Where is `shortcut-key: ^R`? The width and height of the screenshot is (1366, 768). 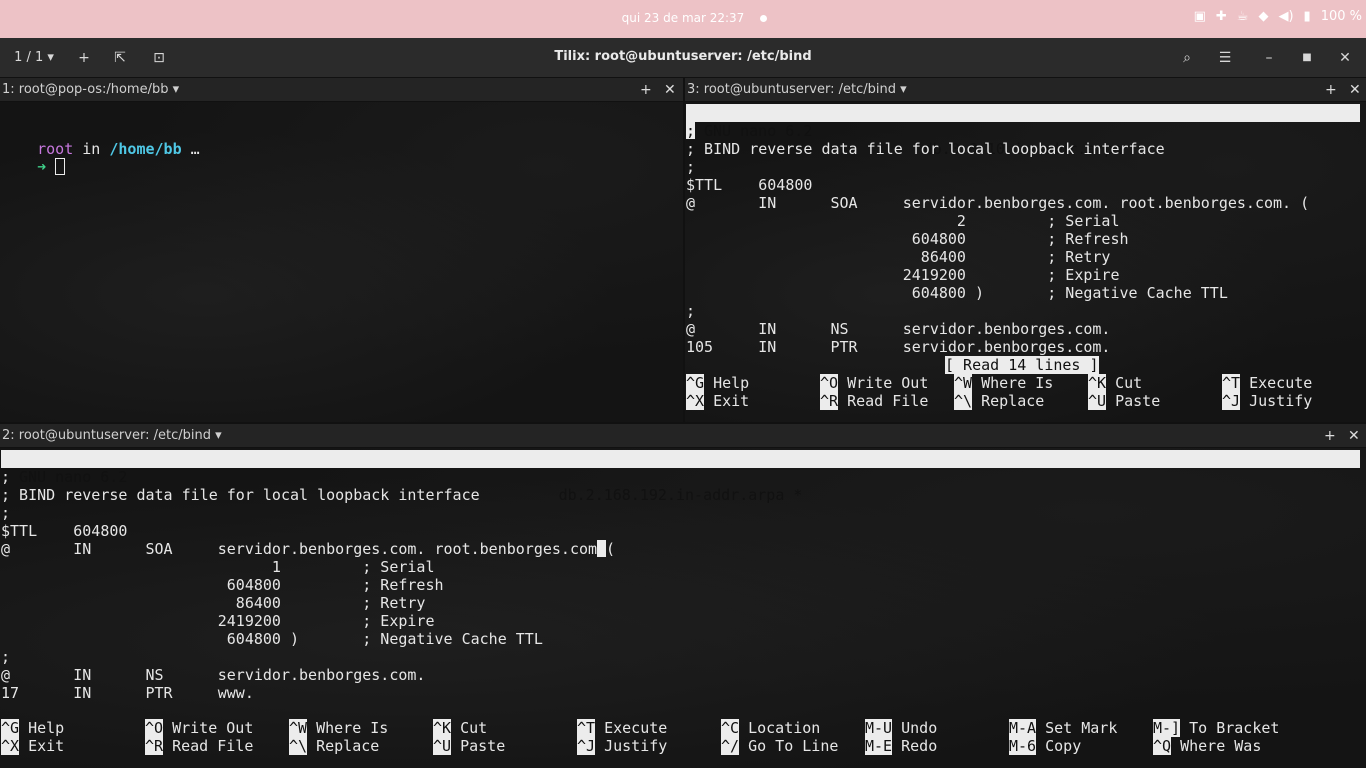
shortcut-key: ^R is located at coordinates (154, 746).